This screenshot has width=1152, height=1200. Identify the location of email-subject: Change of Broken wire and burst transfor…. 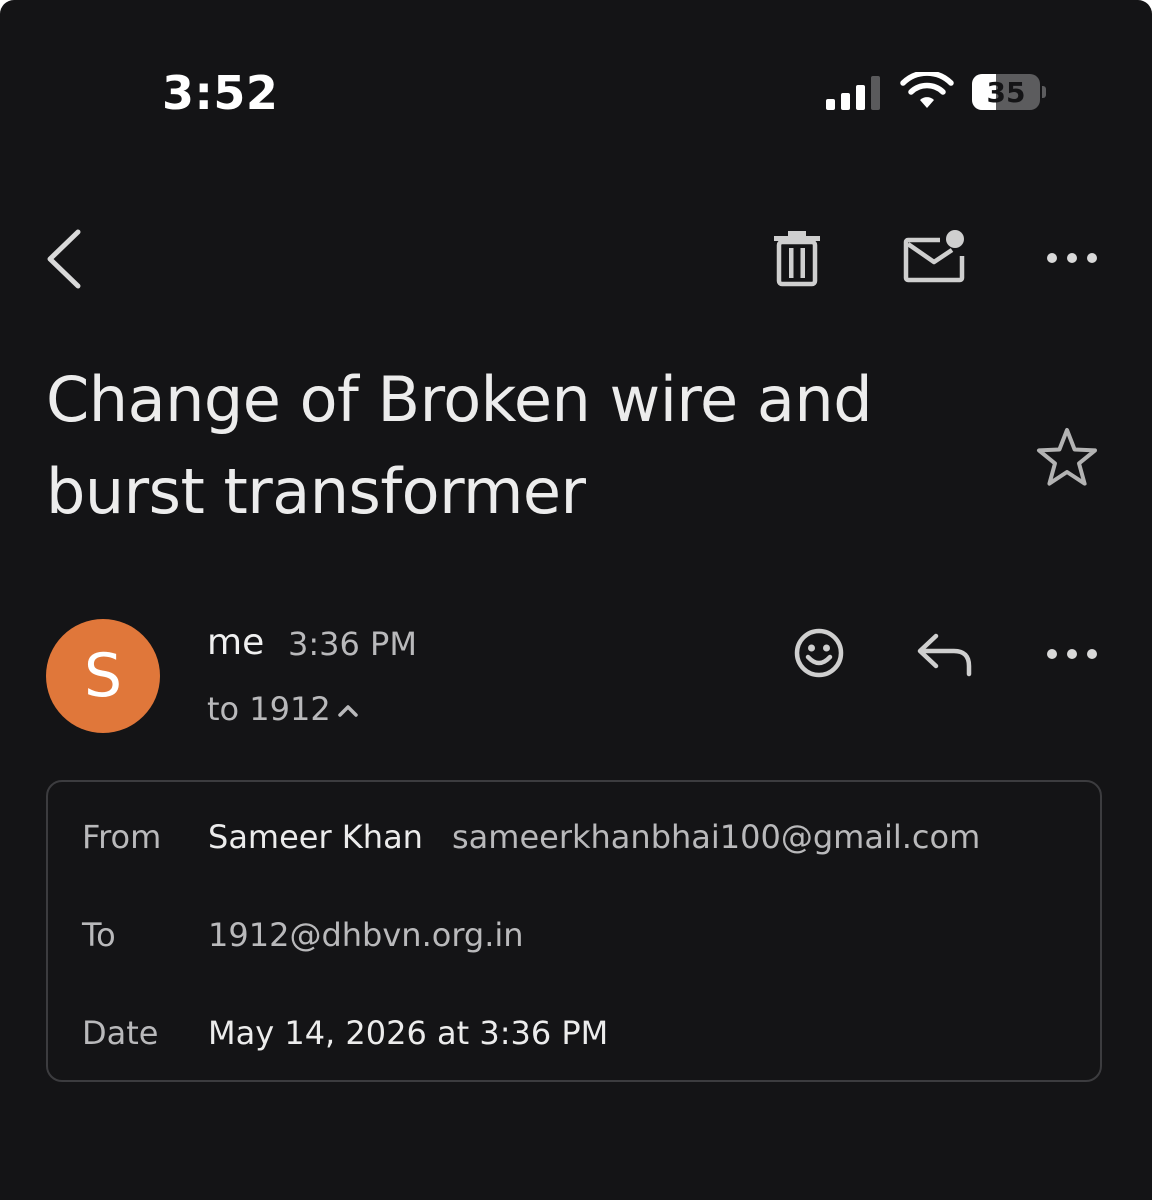
(459, 445).